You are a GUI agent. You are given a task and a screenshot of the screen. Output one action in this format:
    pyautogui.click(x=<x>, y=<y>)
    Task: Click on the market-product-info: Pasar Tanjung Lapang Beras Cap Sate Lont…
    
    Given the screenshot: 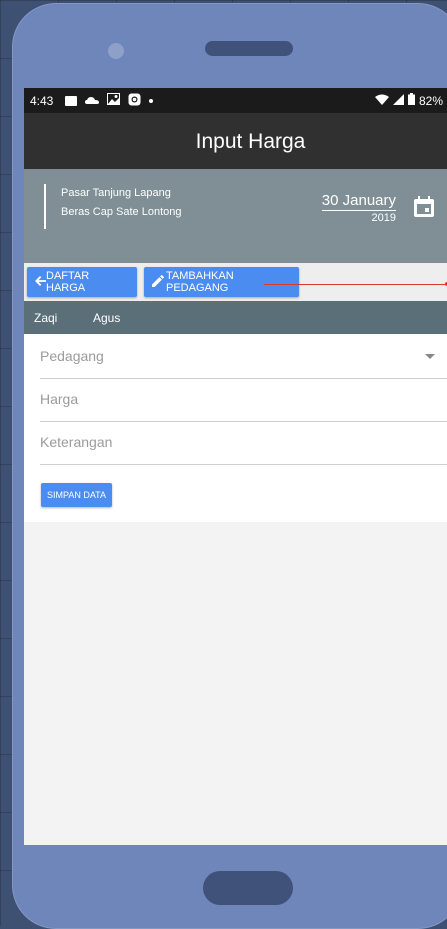 What is the action you would take?
    pyautogui.click(x=112, y=206)
    